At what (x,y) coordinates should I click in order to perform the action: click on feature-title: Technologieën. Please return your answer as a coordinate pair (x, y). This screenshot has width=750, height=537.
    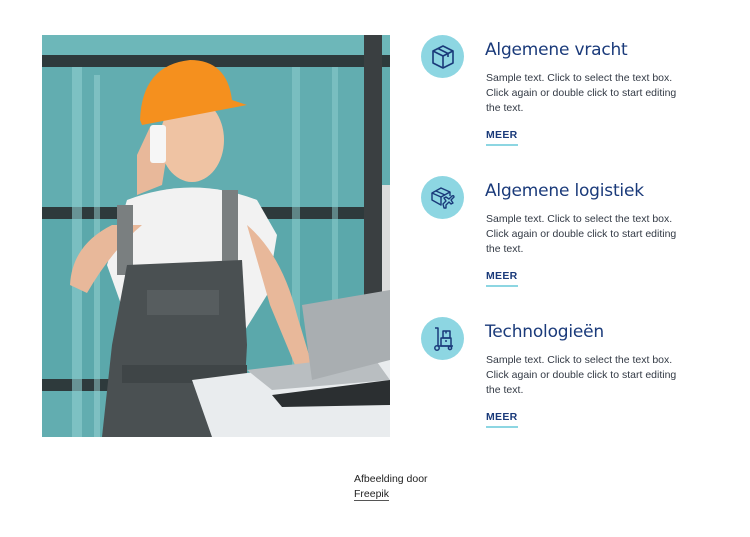
    Looking at the image, I should click on (544, 332).